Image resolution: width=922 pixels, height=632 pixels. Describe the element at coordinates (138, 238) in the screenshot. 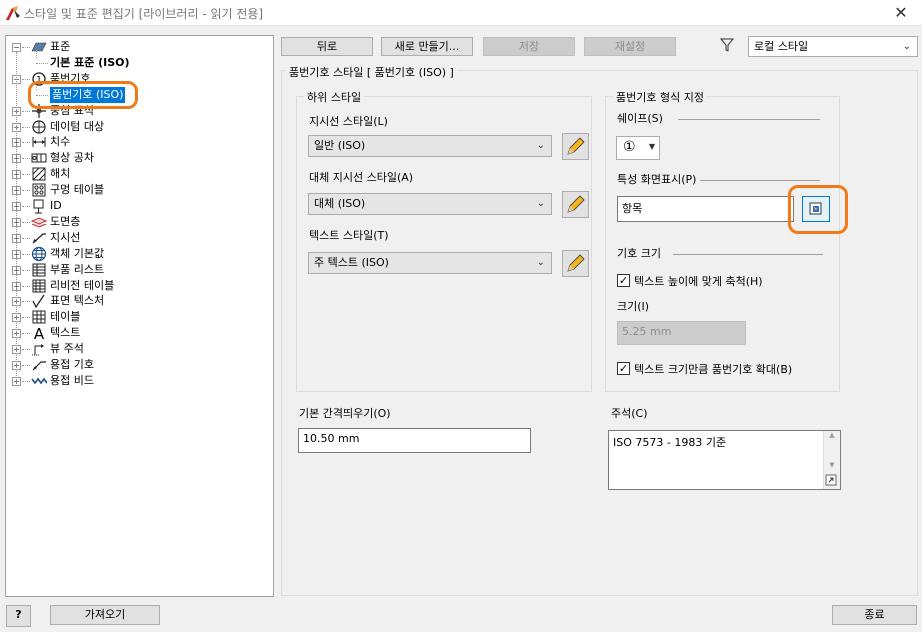

I see `tree-item: + 지시선` at that location.